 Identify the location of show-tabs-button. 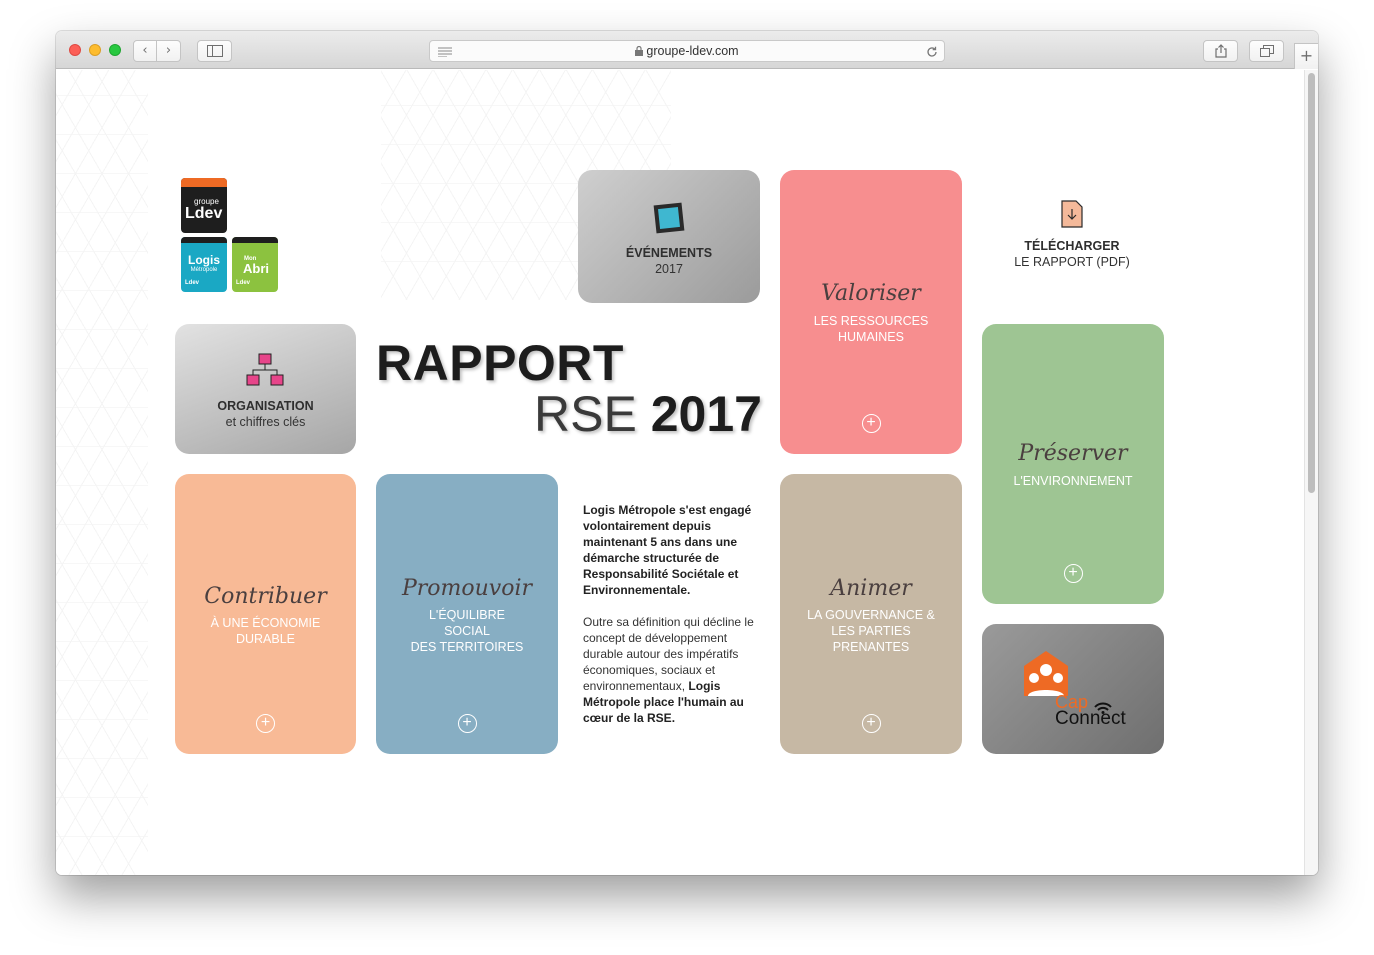
(1266, 51).